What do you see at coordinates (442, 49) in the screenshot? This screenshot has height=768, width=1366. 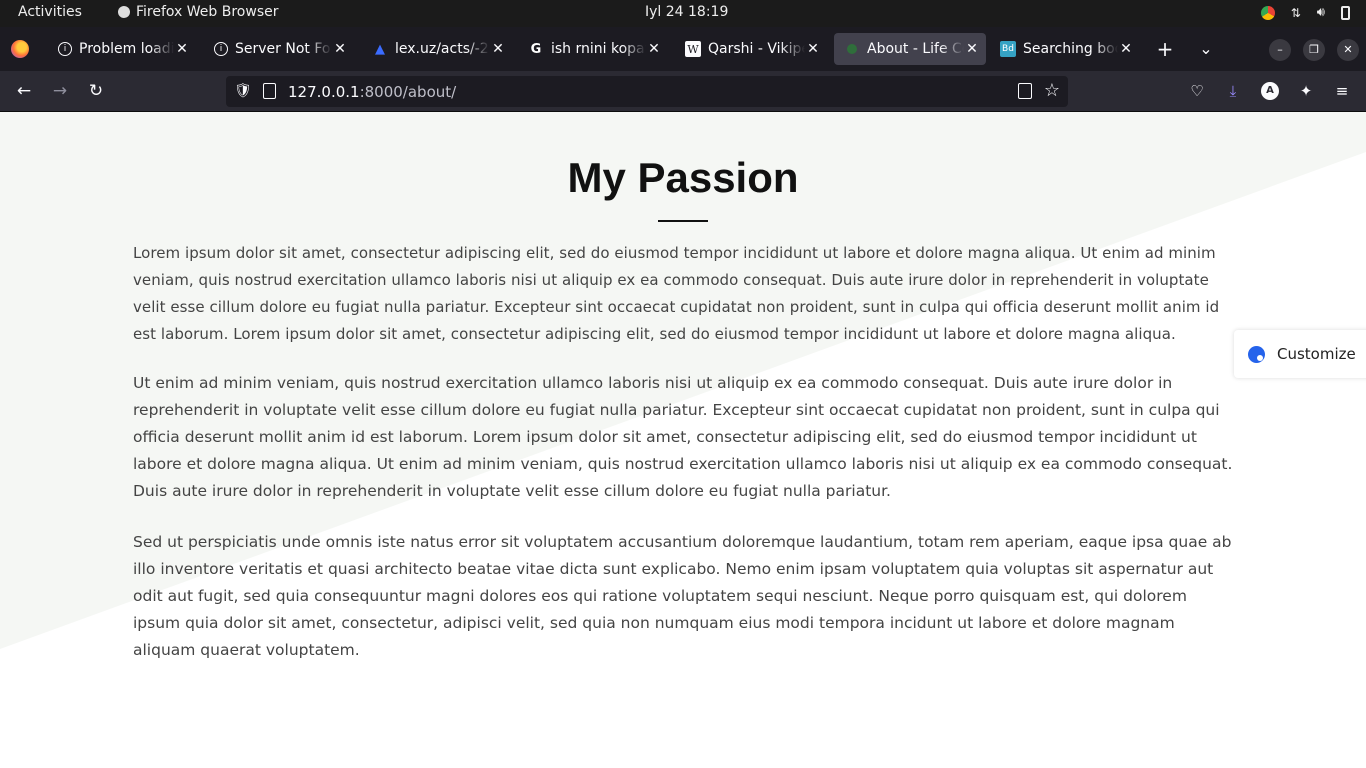 I see `tab-label: lex.uz/acts/-21` at bounding box center [442, 49].